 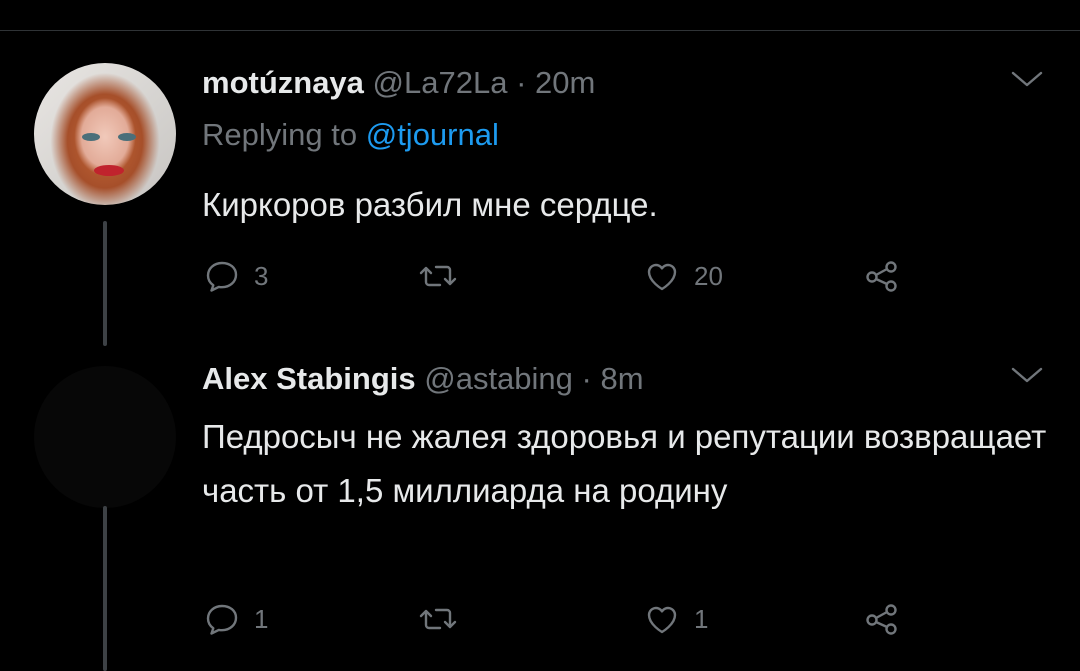 I want to click on action-bar: 3 20, so click(x=562, y=276).